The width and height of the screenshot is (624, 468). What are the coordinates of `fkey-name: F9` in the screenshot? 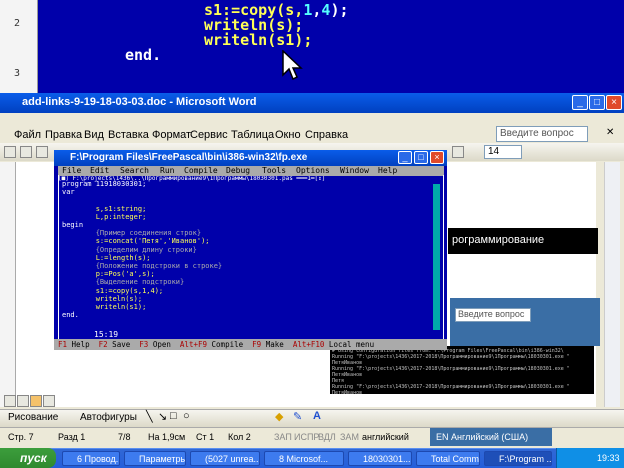 It's located at (257, 344).